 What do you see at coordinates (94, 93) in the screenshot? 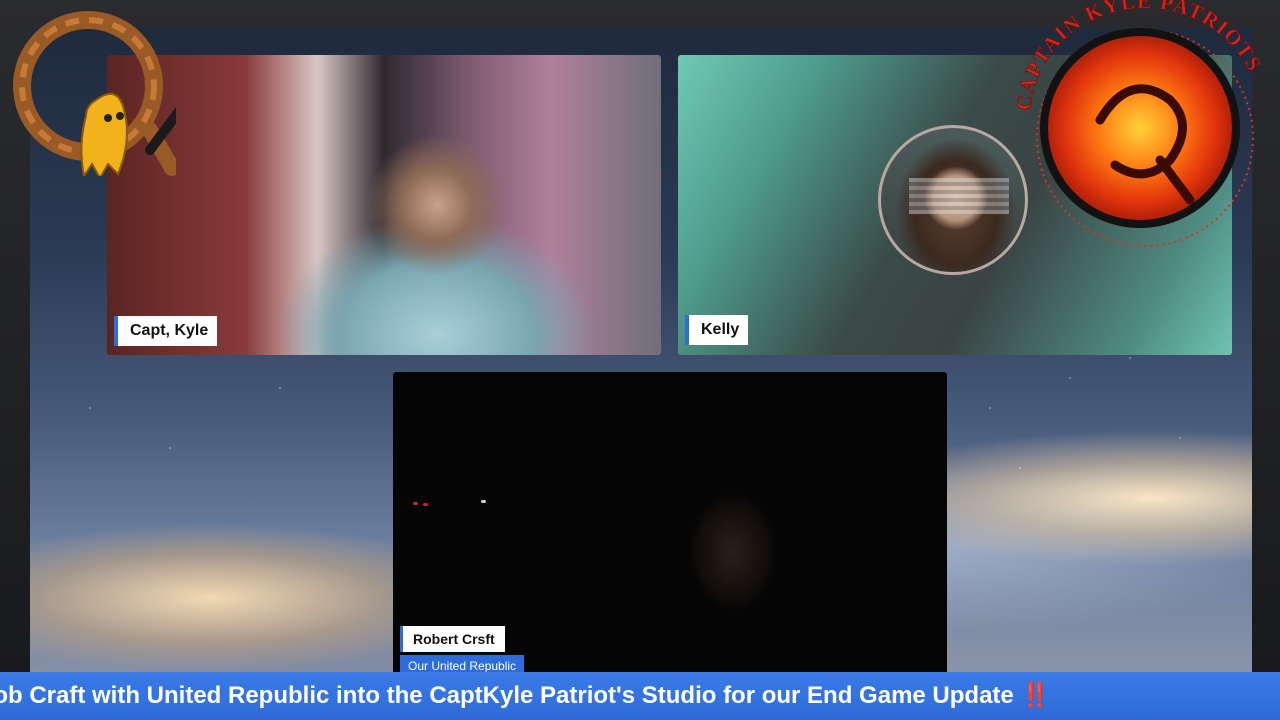
I see `q-ghost-logo: Q` at bounding box center [94, 93].